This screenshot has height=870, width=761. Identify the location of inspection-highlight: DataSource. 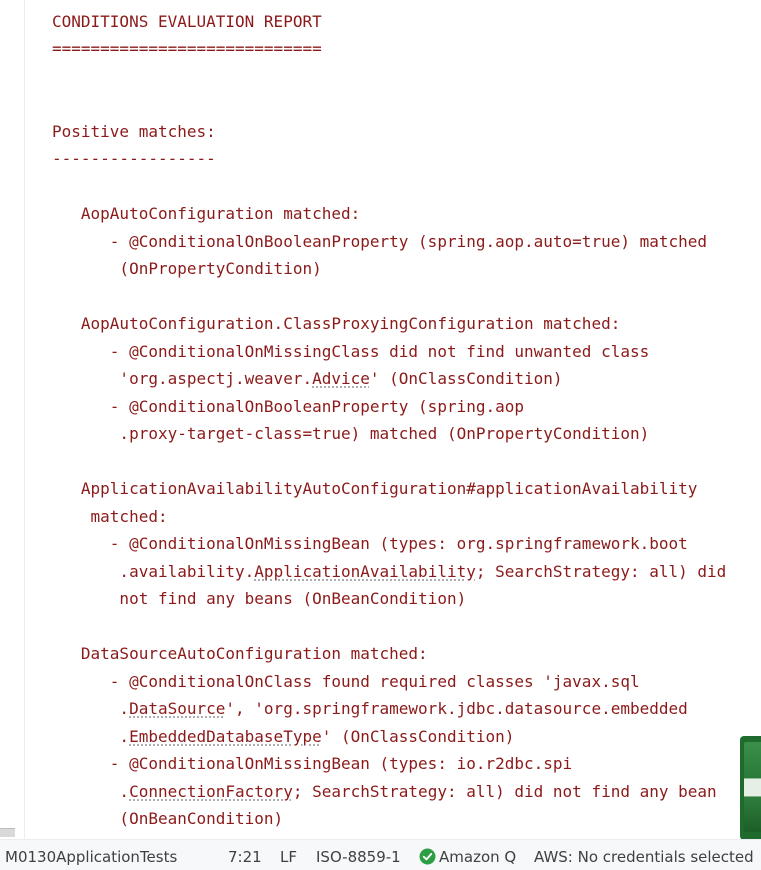
(177, 708).